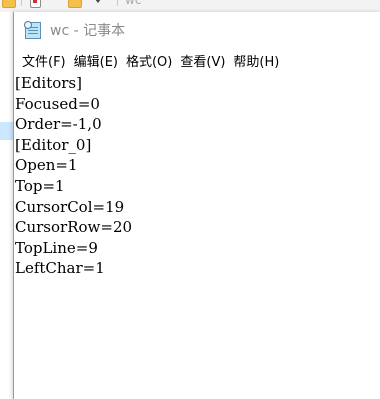 The width and height of the screenshot is (380, 399). I want to click on menu-bar: 文件(F) 编辑(E) 格式(O) 查看(V) 帮助(H), so click(197, 60).